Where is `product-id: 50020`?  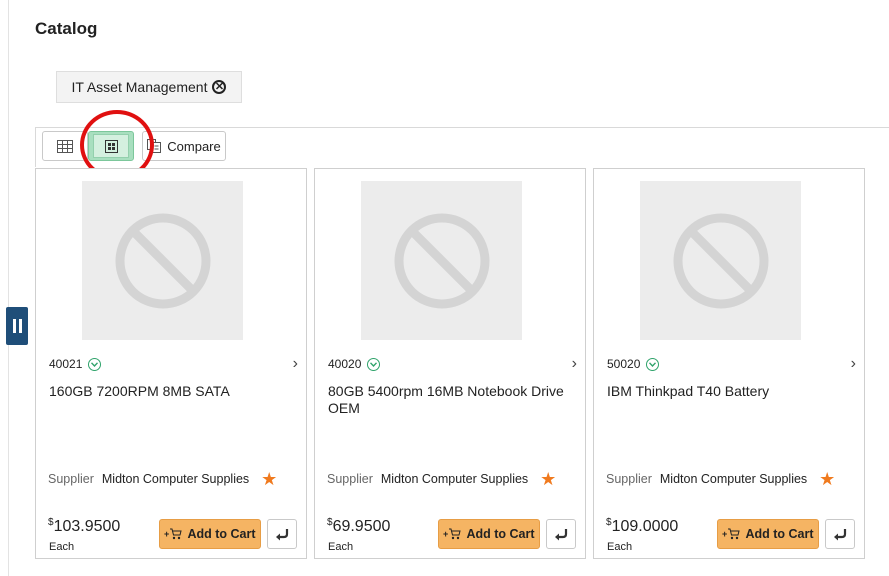
product-id: 50020 is located at coordinates (624, 364).